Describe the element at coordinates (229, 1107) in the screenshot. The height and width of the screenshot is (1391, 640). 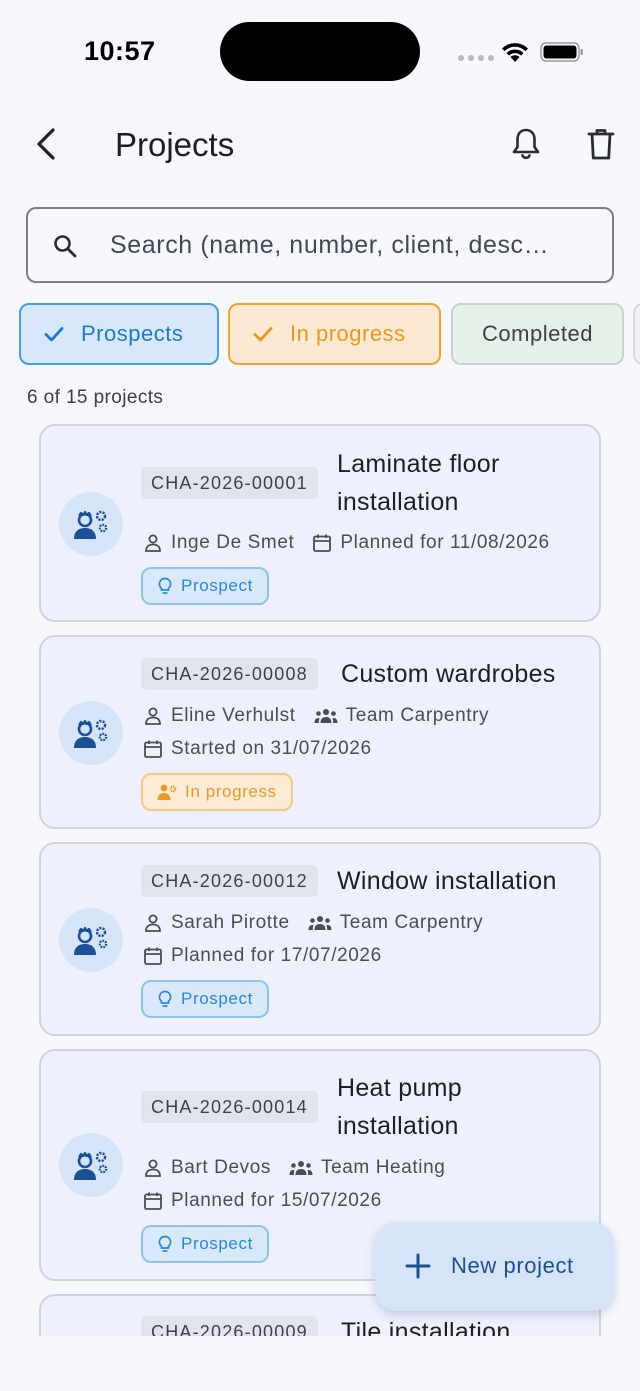
I see `project-number: CHA-2026-00014` at that location.